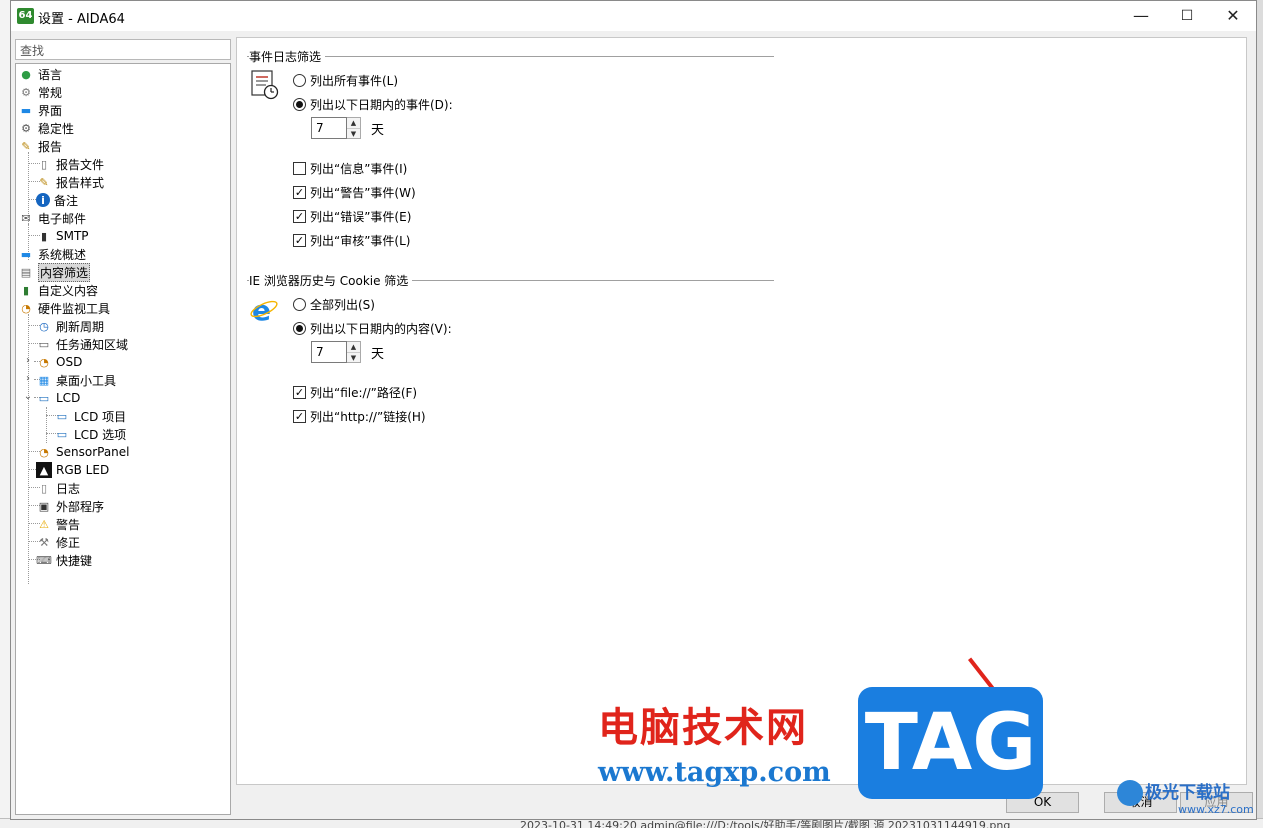 The height and width of the screenshot is (828, 1263). I want to click on tree-item: ▤ 内容筛选, so click(54, 272).